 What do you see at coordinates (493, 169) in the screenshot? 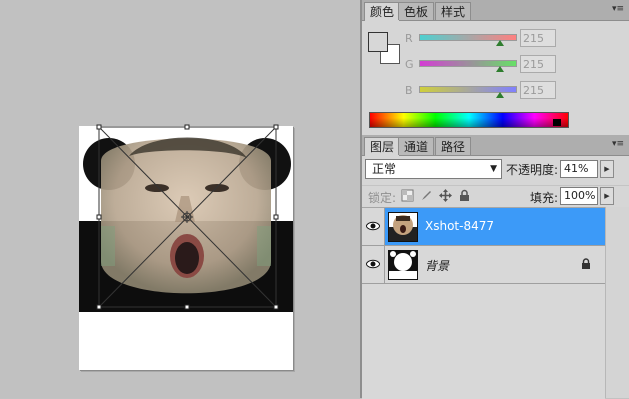
I see `chevron-down-icon: ▼` at bounding box center [493, 169].